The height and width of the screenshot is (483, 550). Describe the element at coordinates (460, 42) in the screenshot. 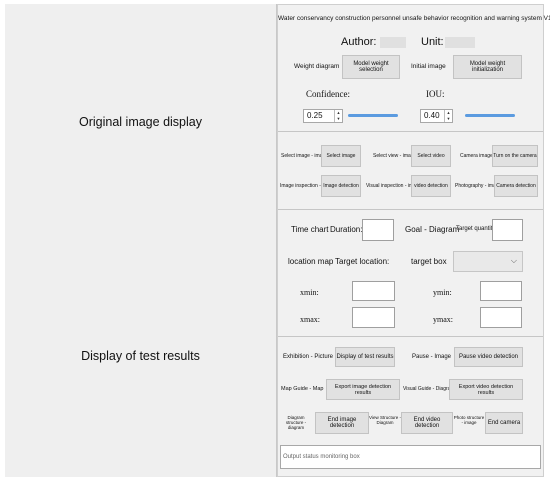

I see `unit-value-redacted` at that location.